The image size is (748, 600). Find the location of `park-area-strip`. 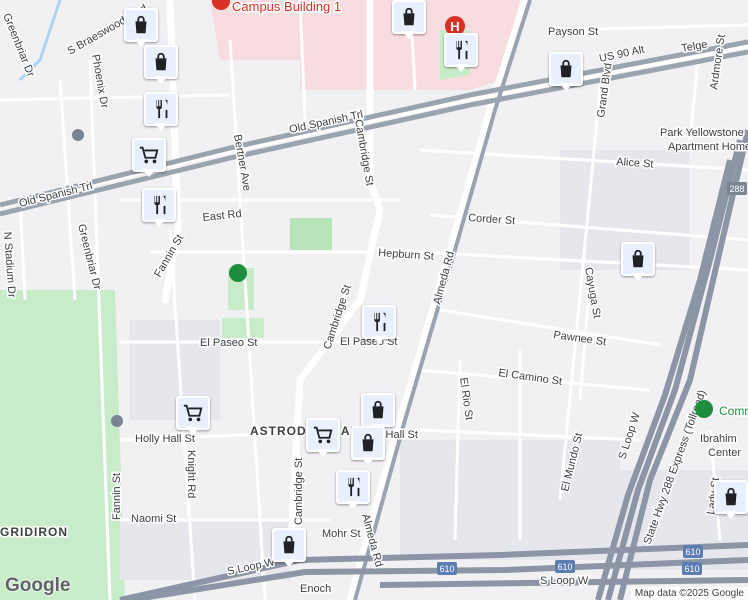

park-area-strip is located at coordinates (243, 328).